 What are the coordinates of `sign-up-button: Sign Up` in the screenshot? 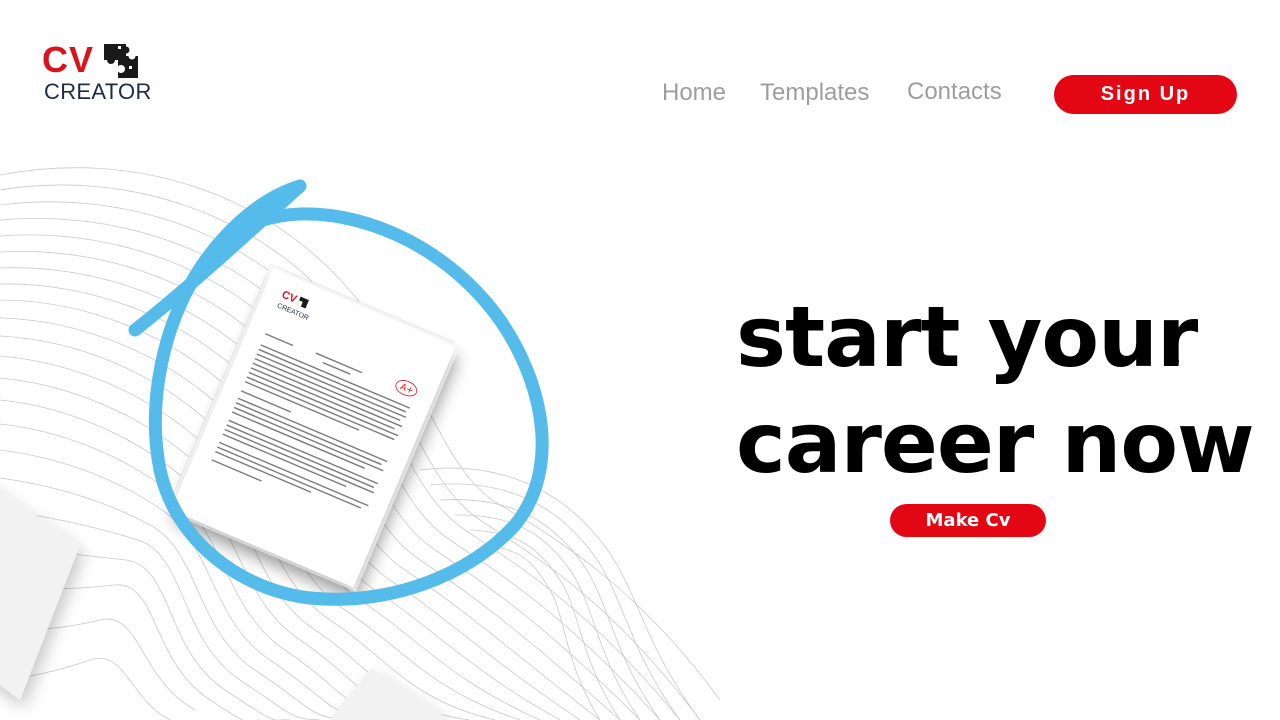 It's located at (1145, 94).